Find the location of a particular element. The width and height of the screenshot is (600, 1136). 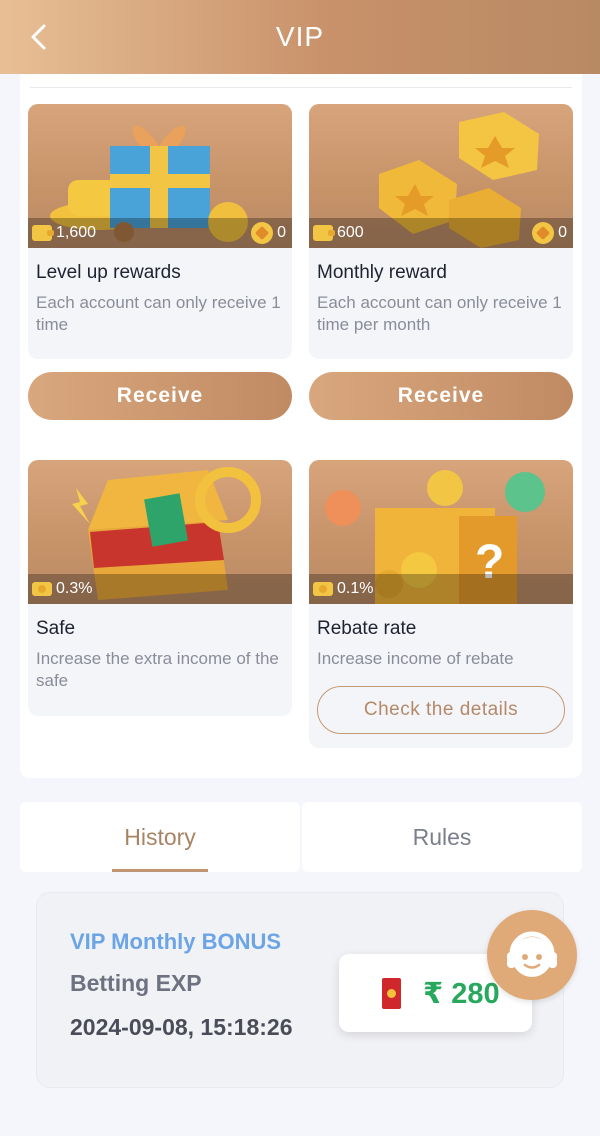

reward-values: 600 0 is located at coordinates (441, 233).